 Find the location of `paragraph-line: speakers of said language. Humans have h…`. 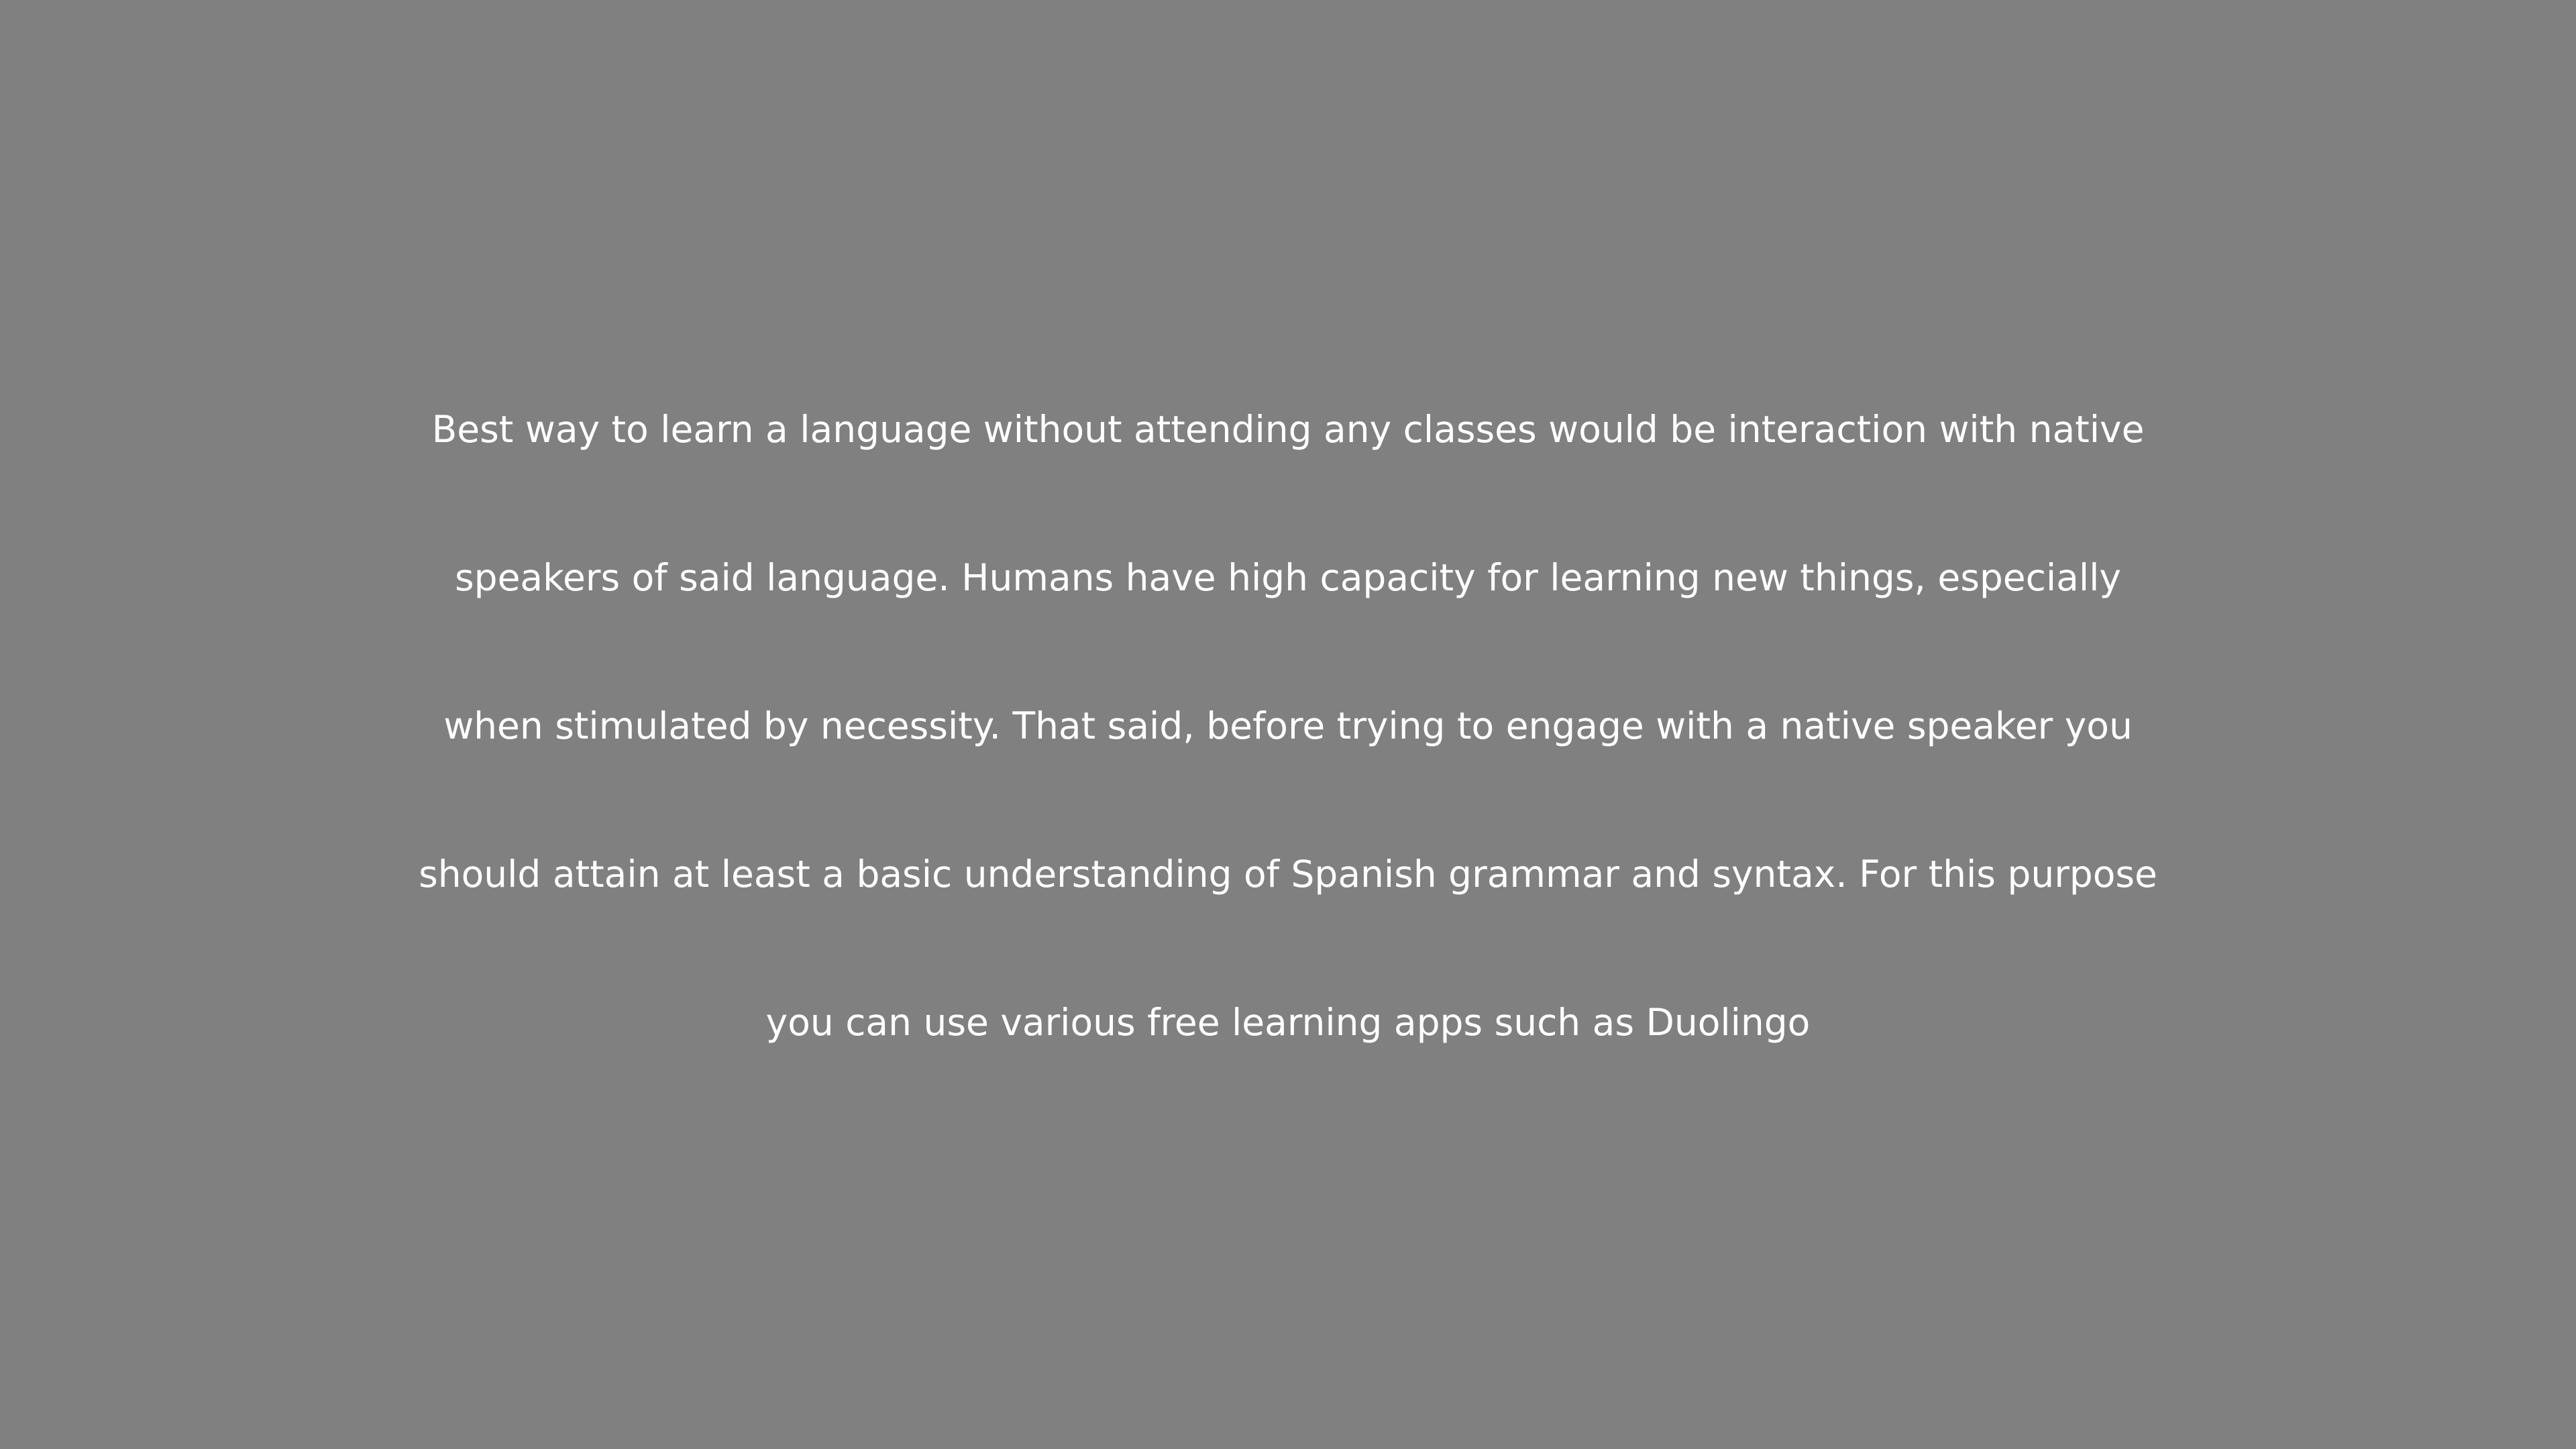

paragraph-line: speakers of said language. Humans have h… is located at coordinates (1288, 577).